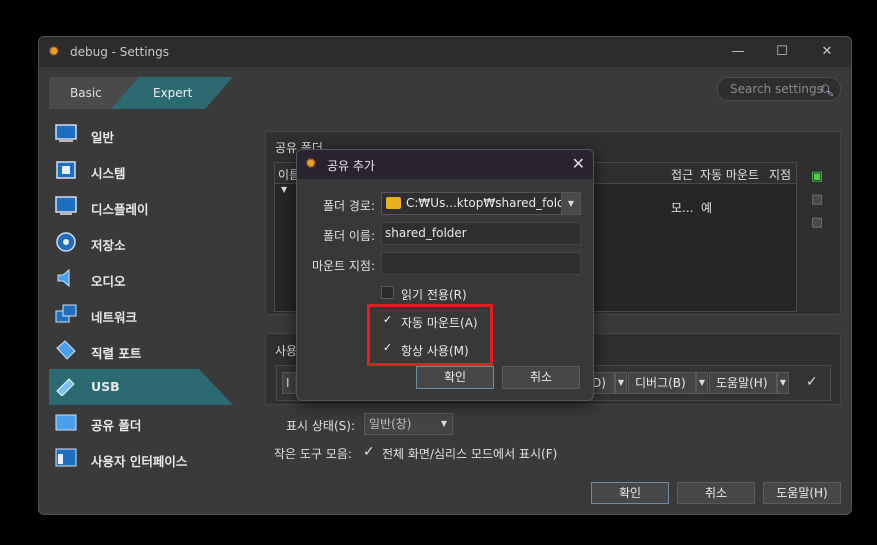  Describe the element at coordinates (445, 52) in the screenshot. I see `title-bar: ✹ debug - Settings — ☐ ✕` at that location.